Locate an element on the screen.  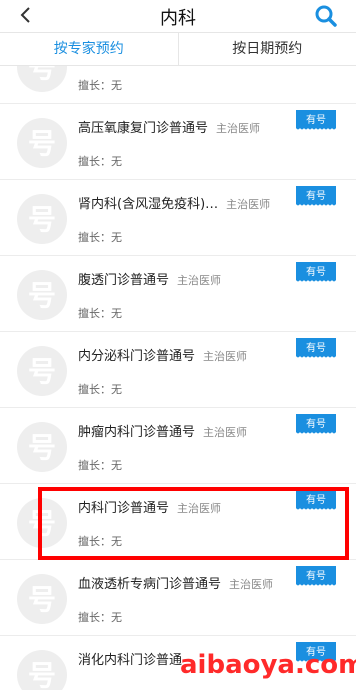
tab-by-expert: 按专家预约 is located at coordinates (89, 49).